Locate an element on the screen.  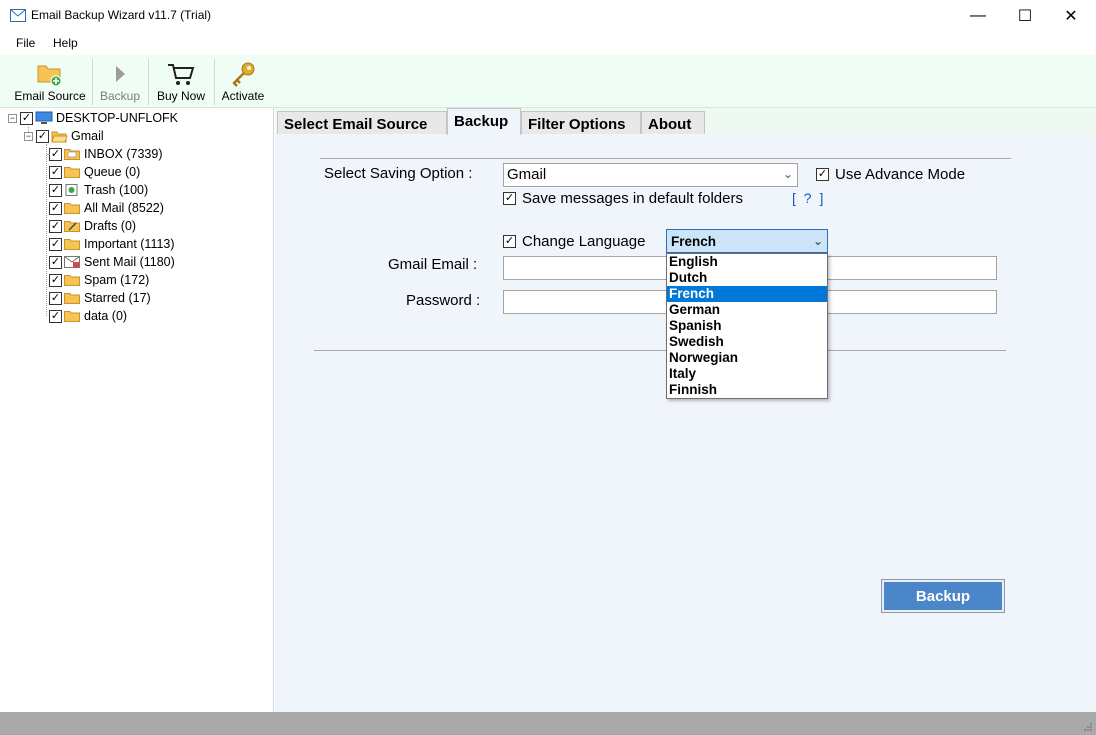
tree-folder-sent-mail: ✓ Sent Mail (1180) is located at coordinates (112, 262).